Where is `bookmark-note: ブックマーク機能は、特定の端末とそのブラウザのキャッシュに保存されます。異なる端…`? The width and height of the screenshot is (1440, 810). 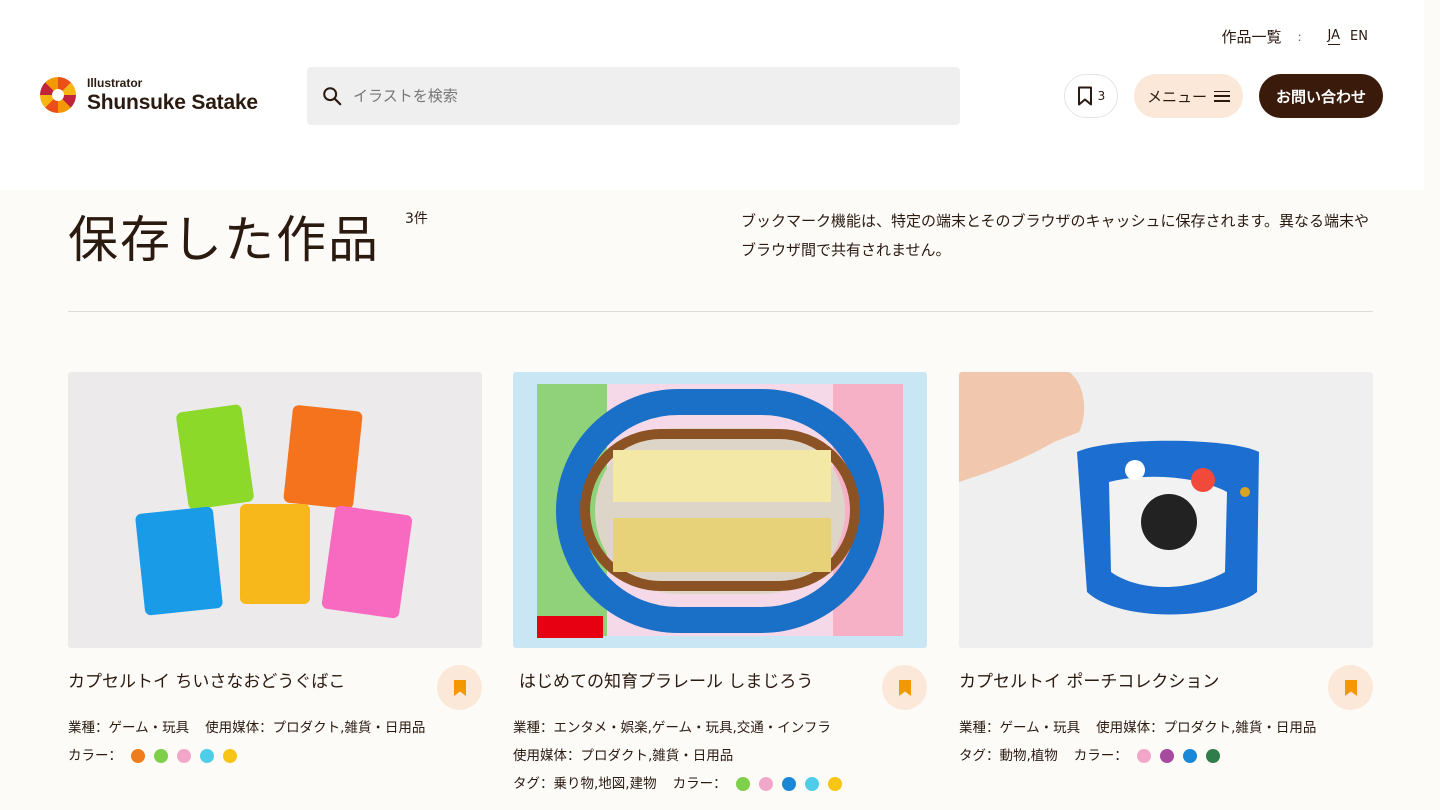
bookmark-note: ブックマーク機能は、特定の端末とそのブラウザのキャッシュに保存されます。異なる端… is located at coordinates (1055, 235).